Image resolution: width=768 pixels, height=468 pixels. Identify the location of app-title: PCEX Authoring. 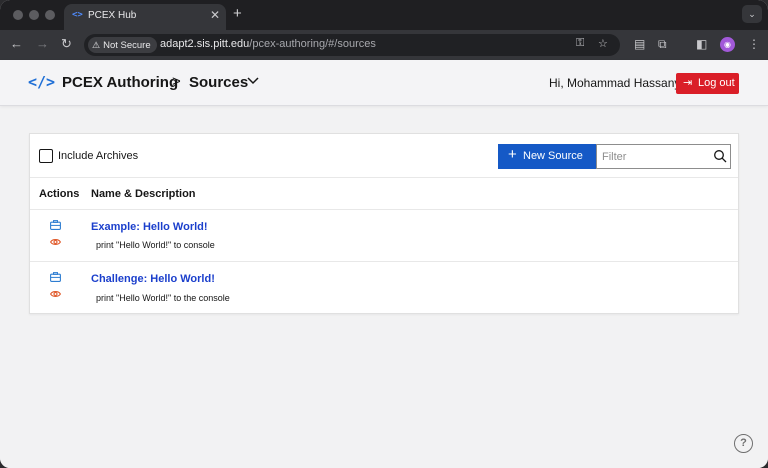
(120, 82).